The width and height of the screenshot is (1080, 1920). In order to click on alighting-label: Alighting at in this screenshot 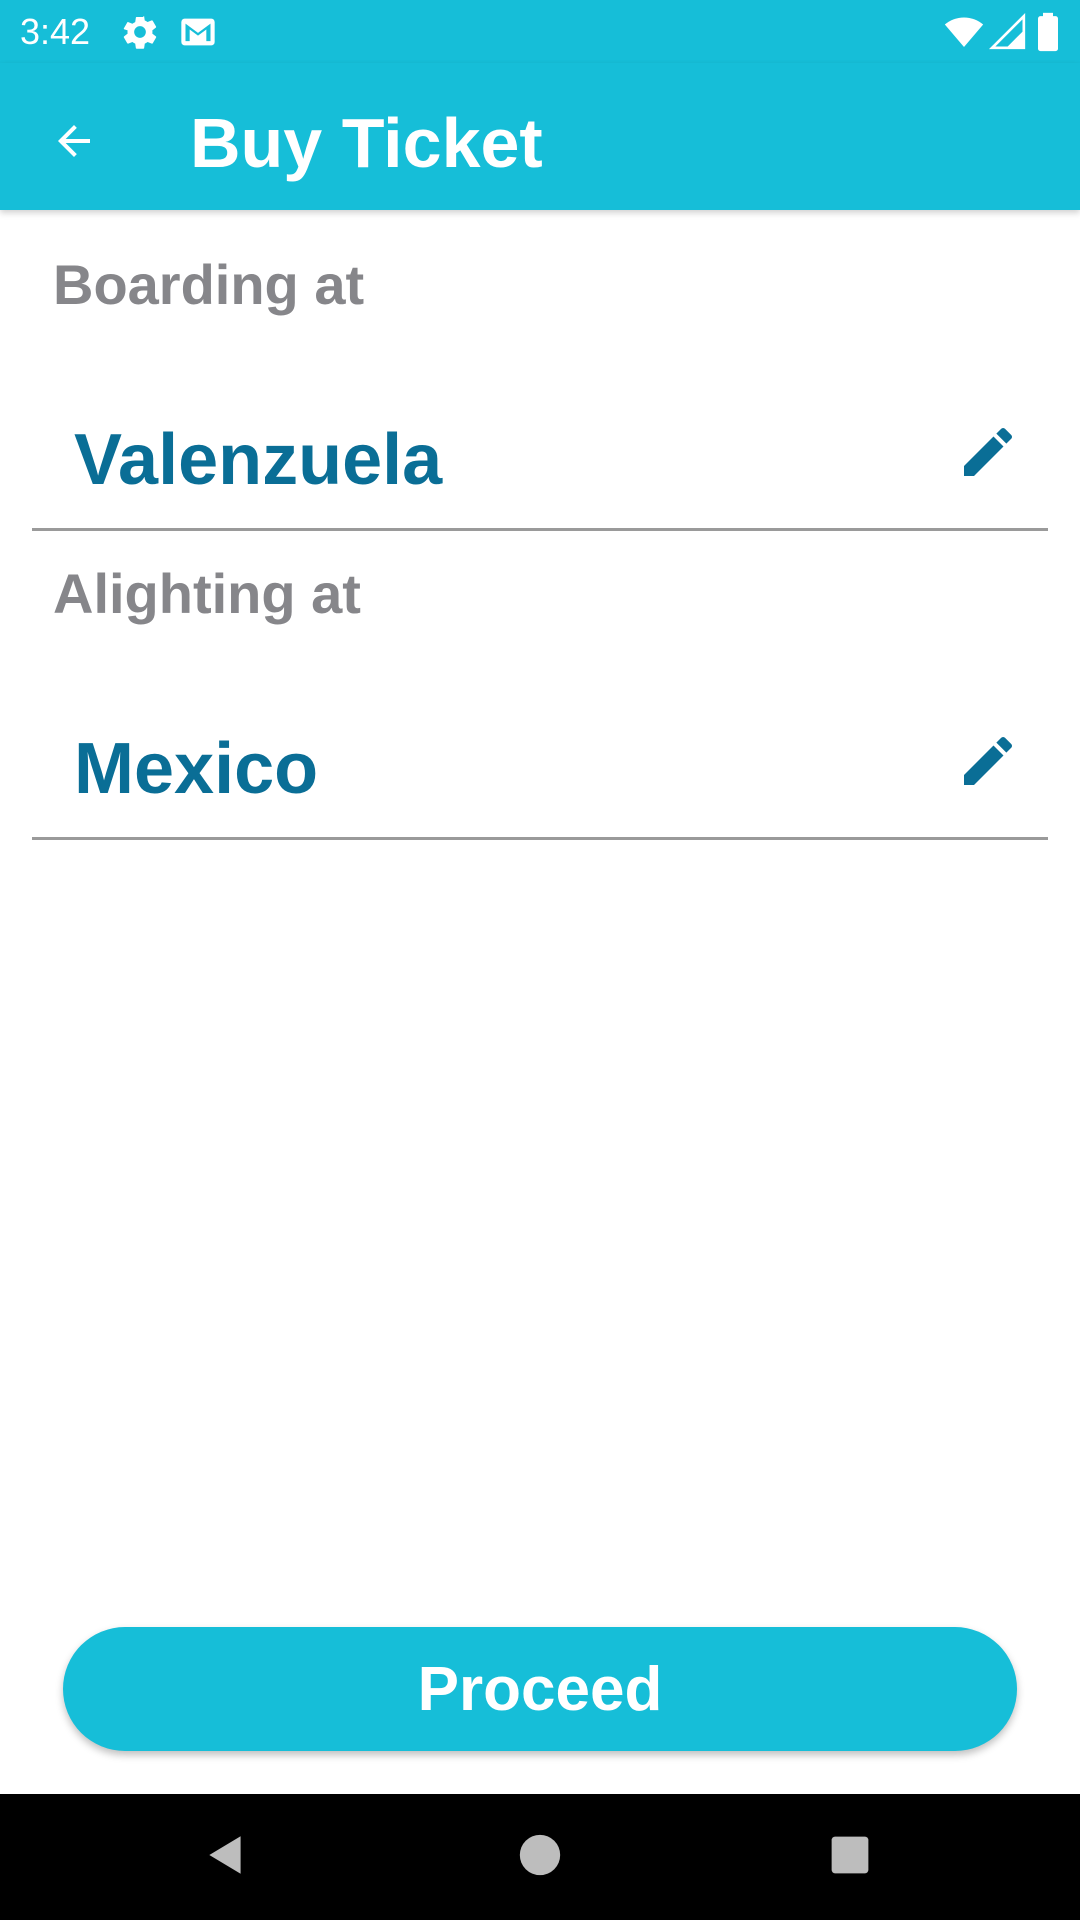, I will do `click(207, 593)`.